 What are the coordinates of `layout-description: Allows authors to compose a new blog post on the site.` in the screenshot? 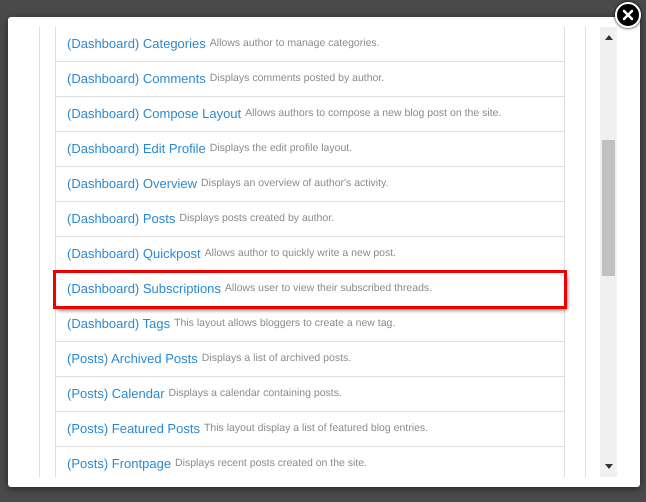 It's located at (373, 114).